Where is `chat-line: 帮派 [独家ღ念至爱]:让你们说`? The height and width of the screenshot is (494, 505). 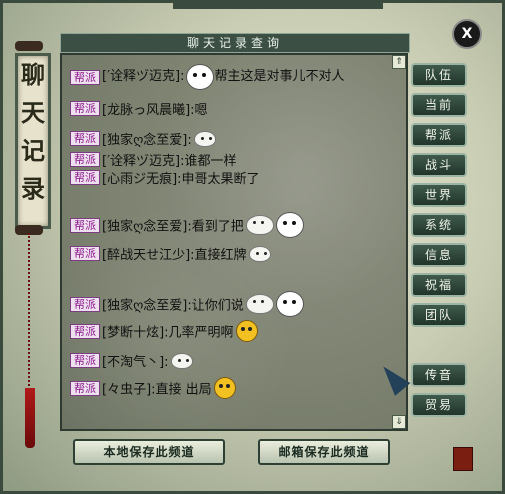
chat-line: 帮派 [独家ღ念至爱]:让你们说 is located at coordinates (187, 304).